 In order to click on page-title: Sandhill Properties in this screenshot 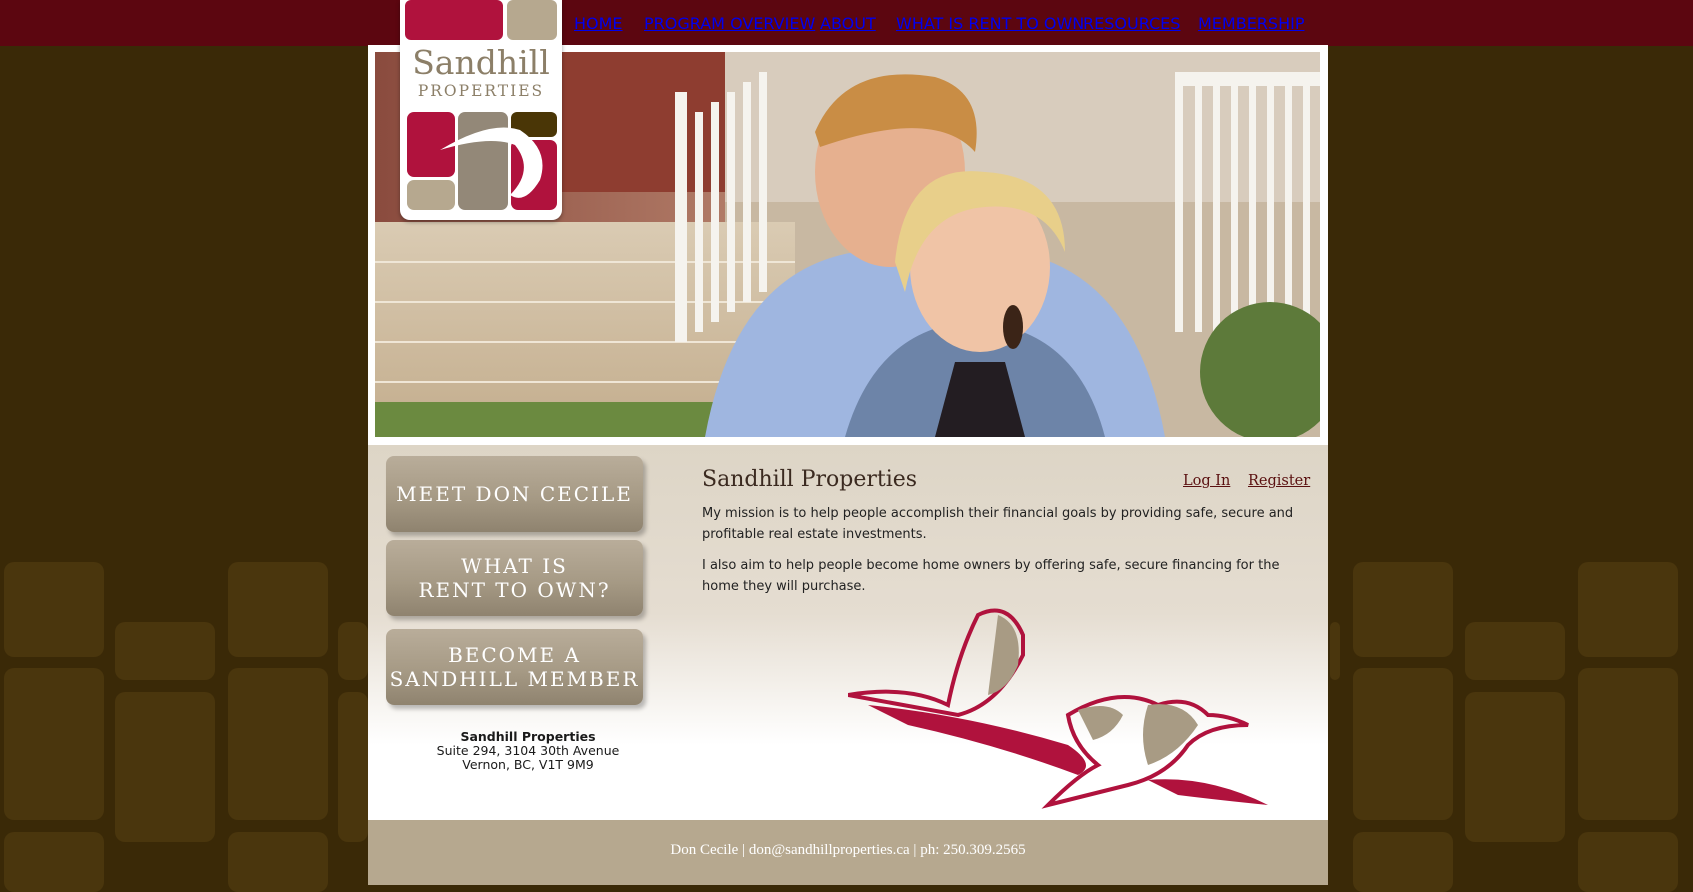, I will do `click(810, 479)`.